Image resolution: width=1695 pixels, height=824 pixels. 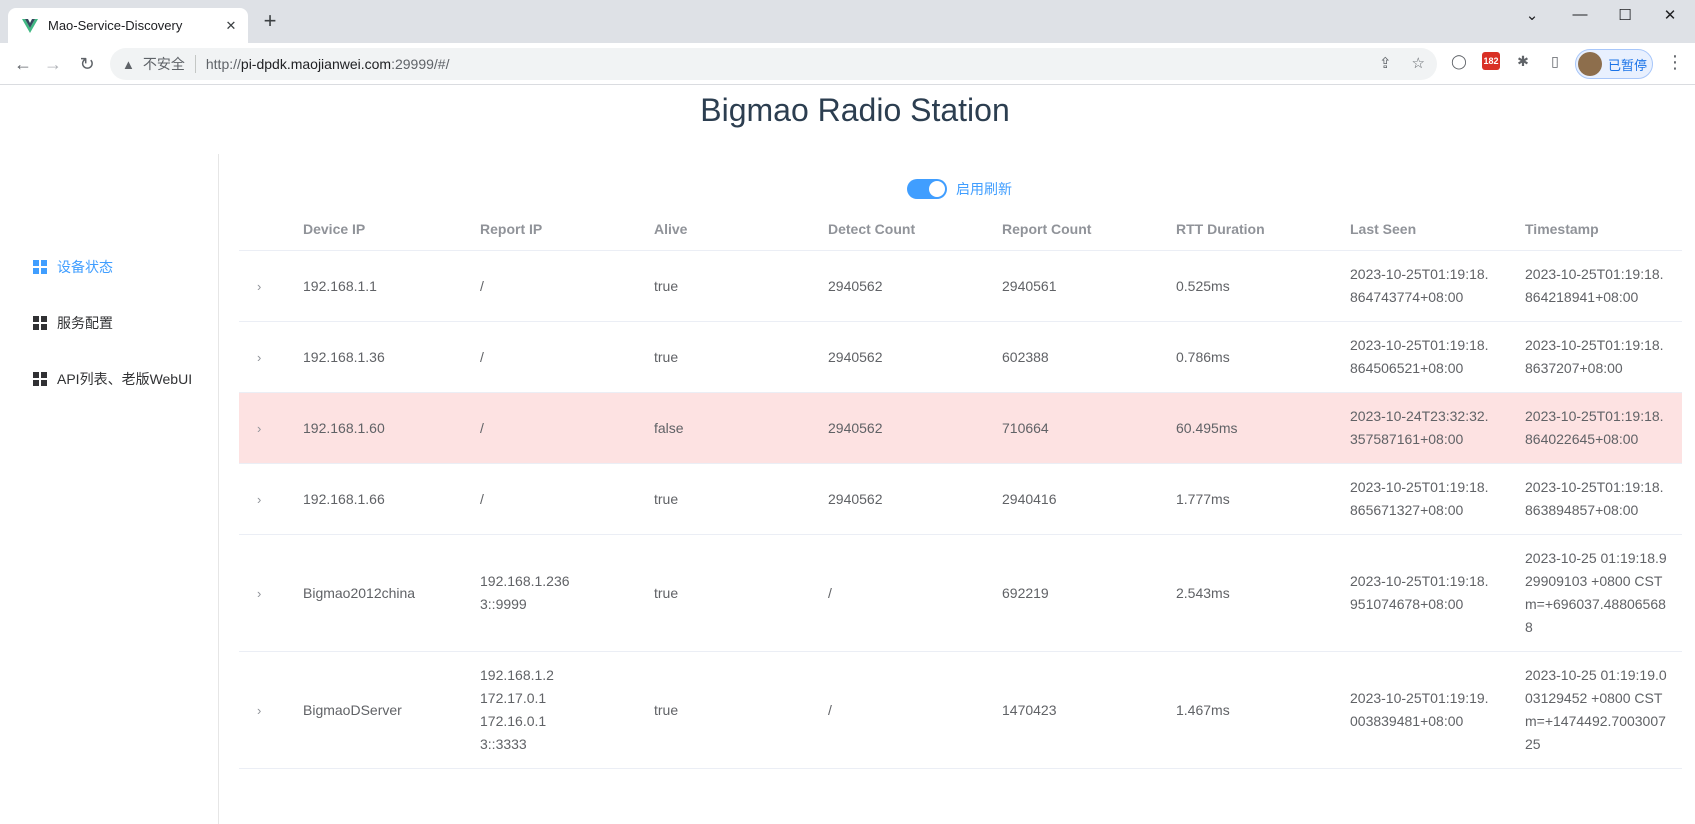 What do you see at coordinates (937, 189) in the screenshot?
I see `switch-knob` at bounding box center [937, 189].